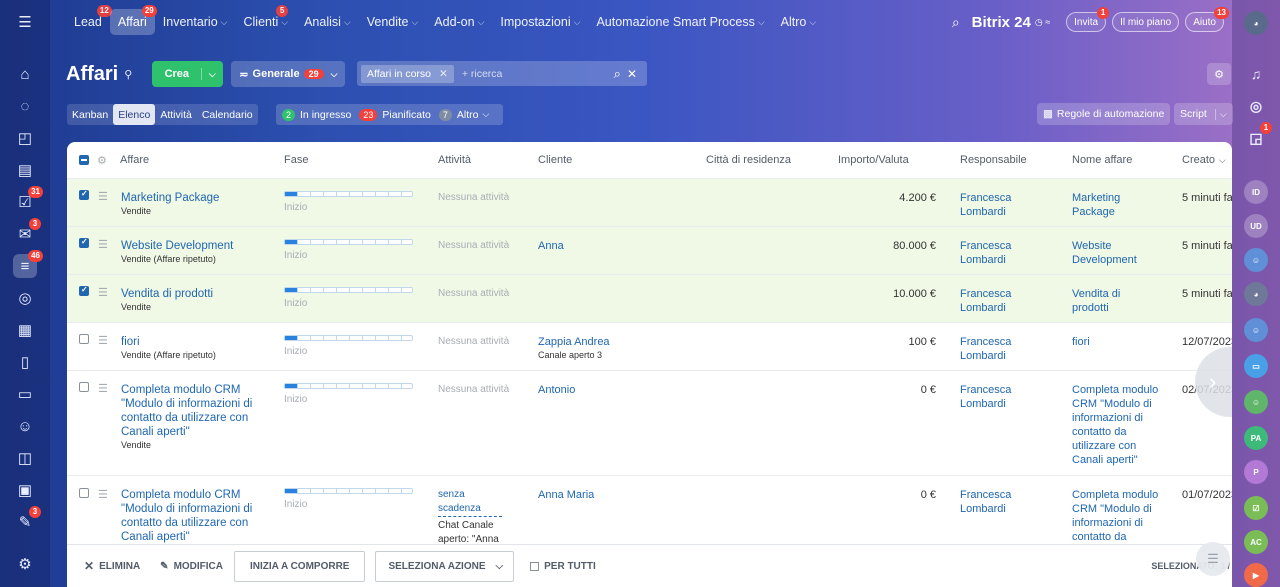 The image size is (1280, 587). I want to click on select-all-checkbox, so click(84, 160).